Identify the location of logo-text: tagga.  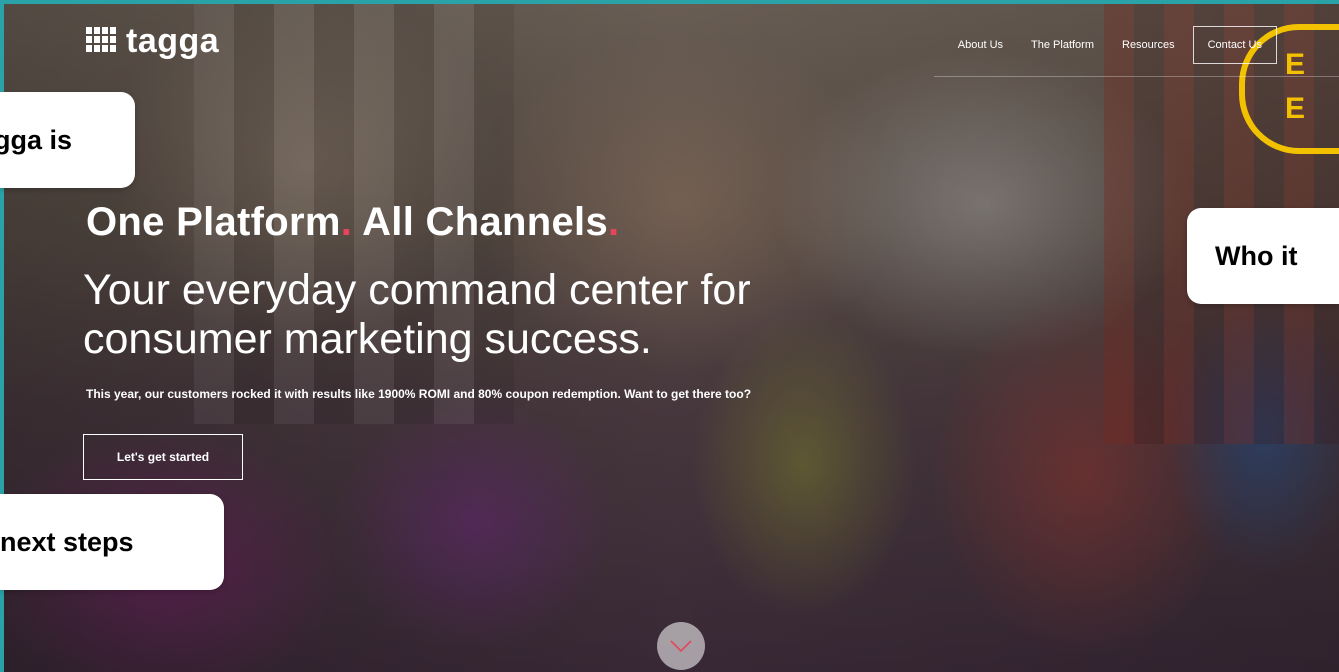
(173, 41).